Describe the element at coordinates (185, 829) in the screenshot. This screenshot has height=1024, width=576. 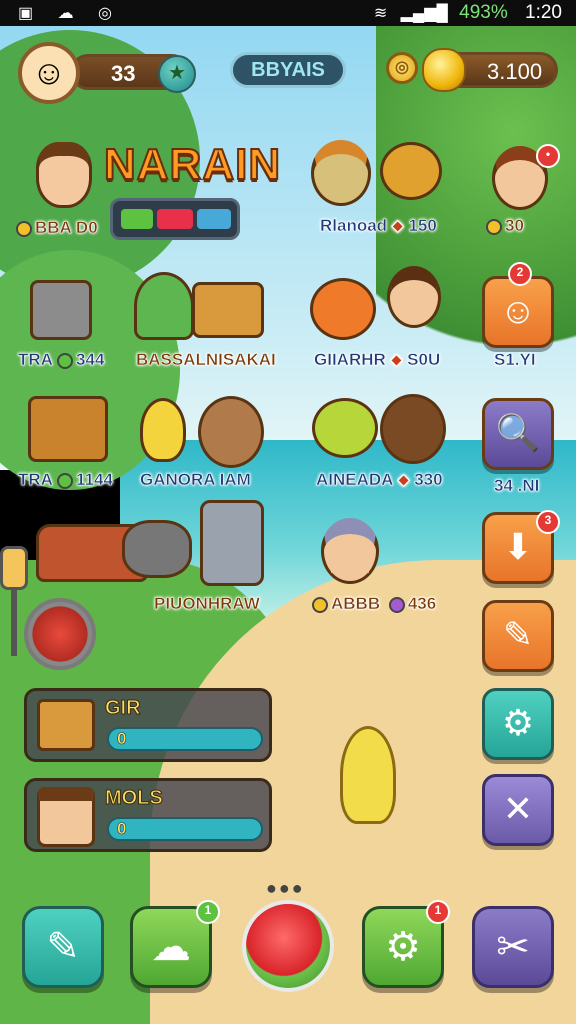
I see `mols-bar: 0` at that location.